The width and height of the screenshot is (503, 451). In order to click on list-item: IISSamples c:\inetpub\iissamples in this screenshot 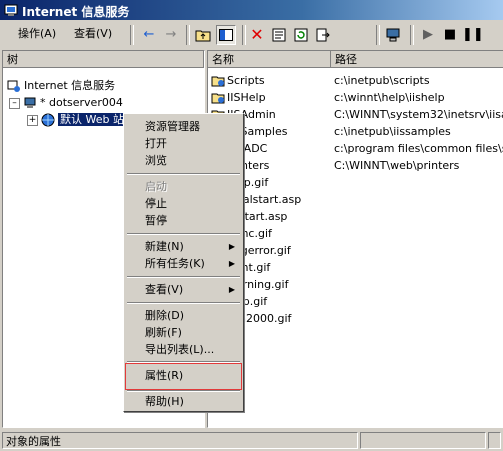, I will do `click(355, 131)`.